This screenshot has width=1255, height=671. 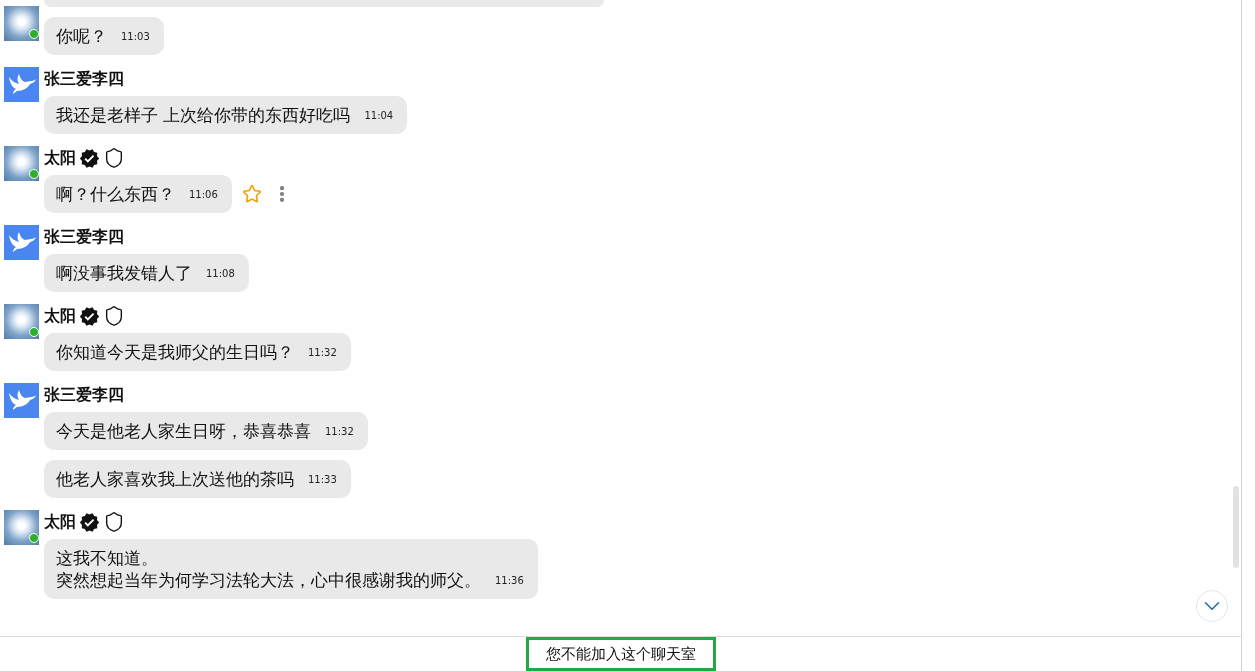 I want to click on scrollbar-thumb, so click(x=1236, y=527).